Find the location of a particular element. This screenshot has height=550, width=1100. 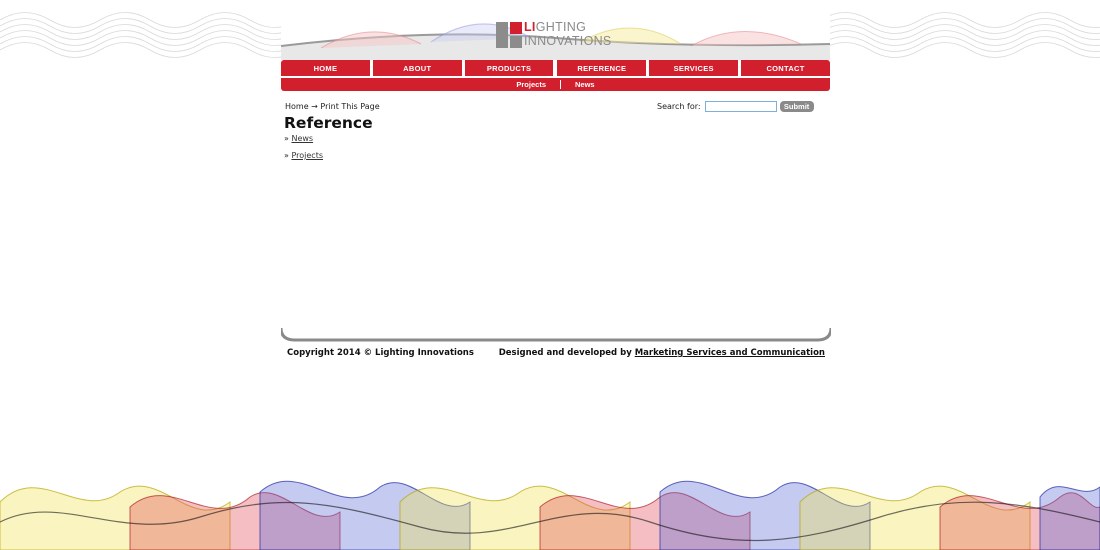

breadcrumb: Home → Print This Page is located at coordinates (332, 106).